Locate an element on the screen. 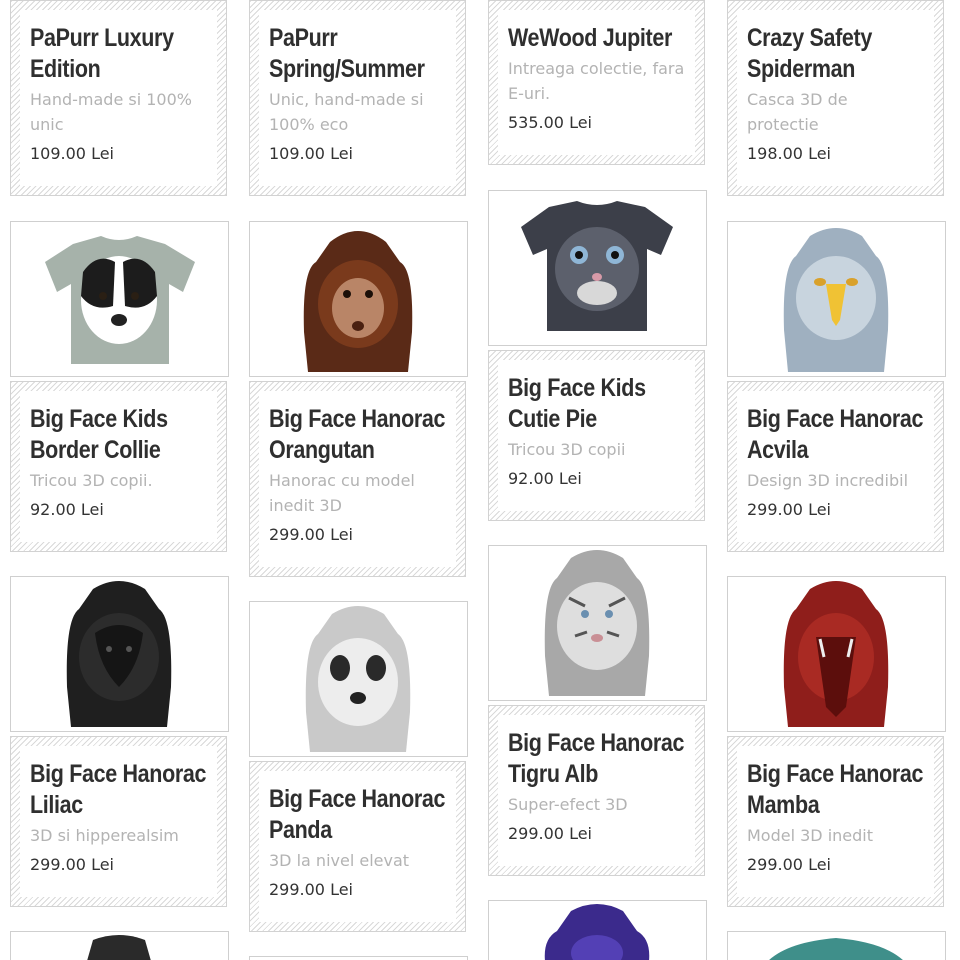 This screenshot has width=960, height=960. orangutan-hoodie-image is located at coordinates (358, 299).